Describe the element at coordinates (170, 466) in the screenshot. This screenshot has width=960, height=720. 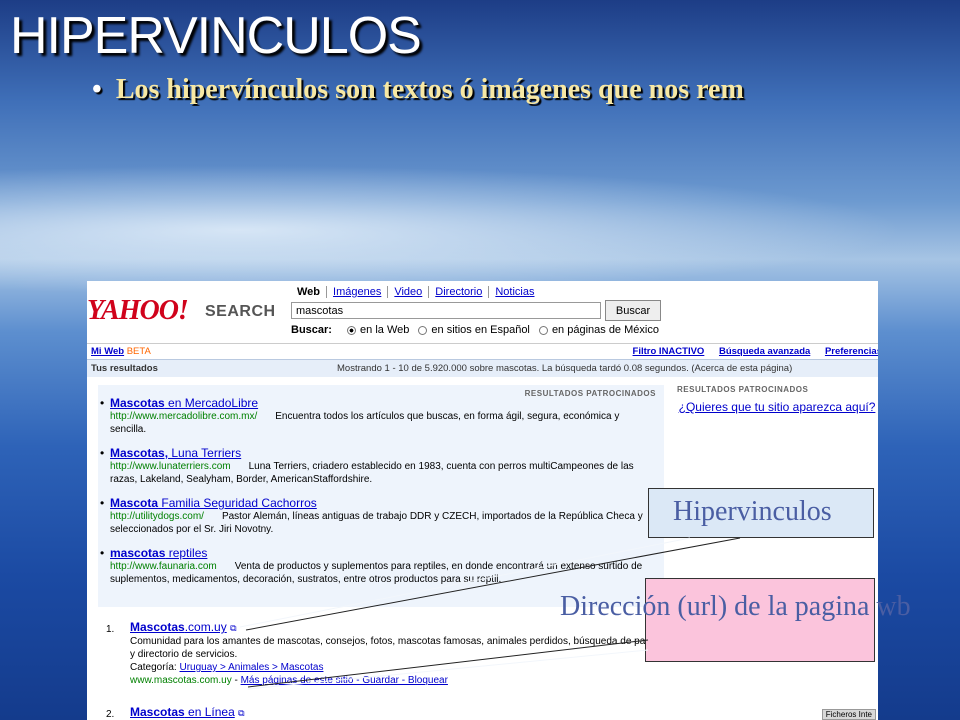
I see `ad-url: http://www.lunaterriers.com` at that location.